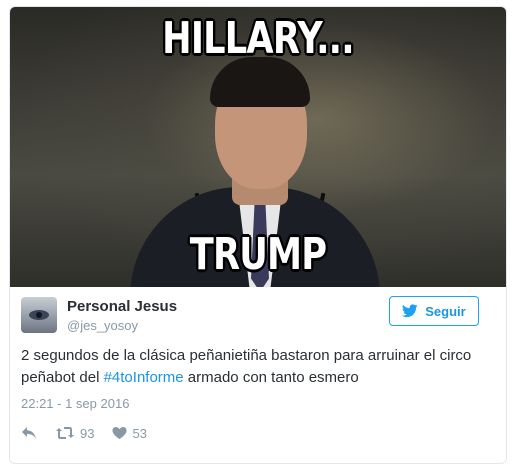 This screenshot has height=472, width=516. I want to click on like-button: 53, so click(129, 433).